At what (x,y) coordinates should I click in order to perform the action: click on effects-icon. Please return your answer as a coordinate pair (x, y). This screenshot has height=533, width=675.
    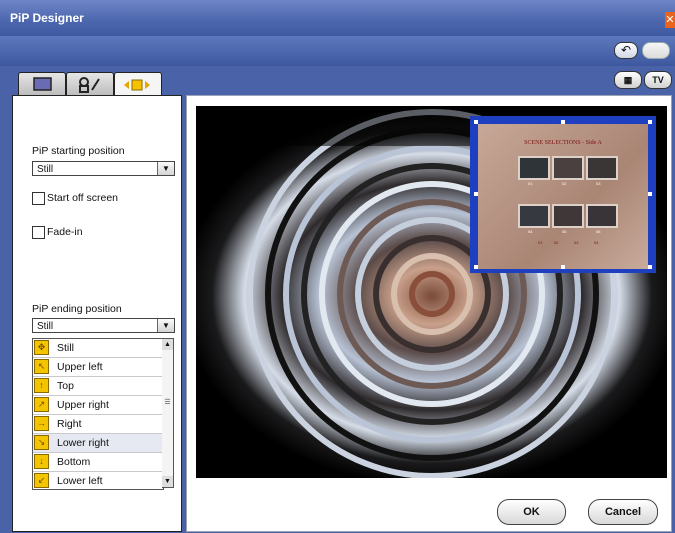
    Looking at the image, I should click on (89, 85).